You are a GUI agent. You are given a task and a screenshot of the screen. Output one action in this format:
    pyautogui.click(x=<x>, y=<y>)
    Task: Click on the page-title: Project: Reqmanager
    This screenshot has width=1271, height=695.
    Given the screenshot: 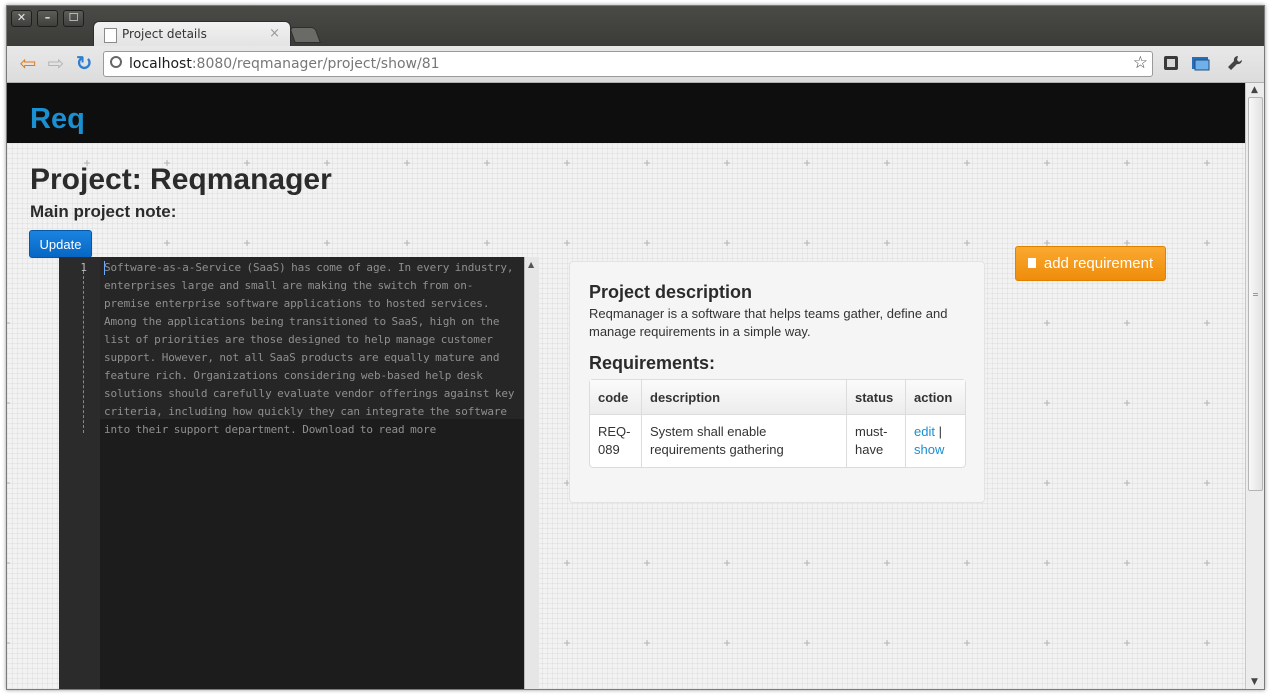 What is the action you would take?
    pyautogui.click(x=181, y=179)
    